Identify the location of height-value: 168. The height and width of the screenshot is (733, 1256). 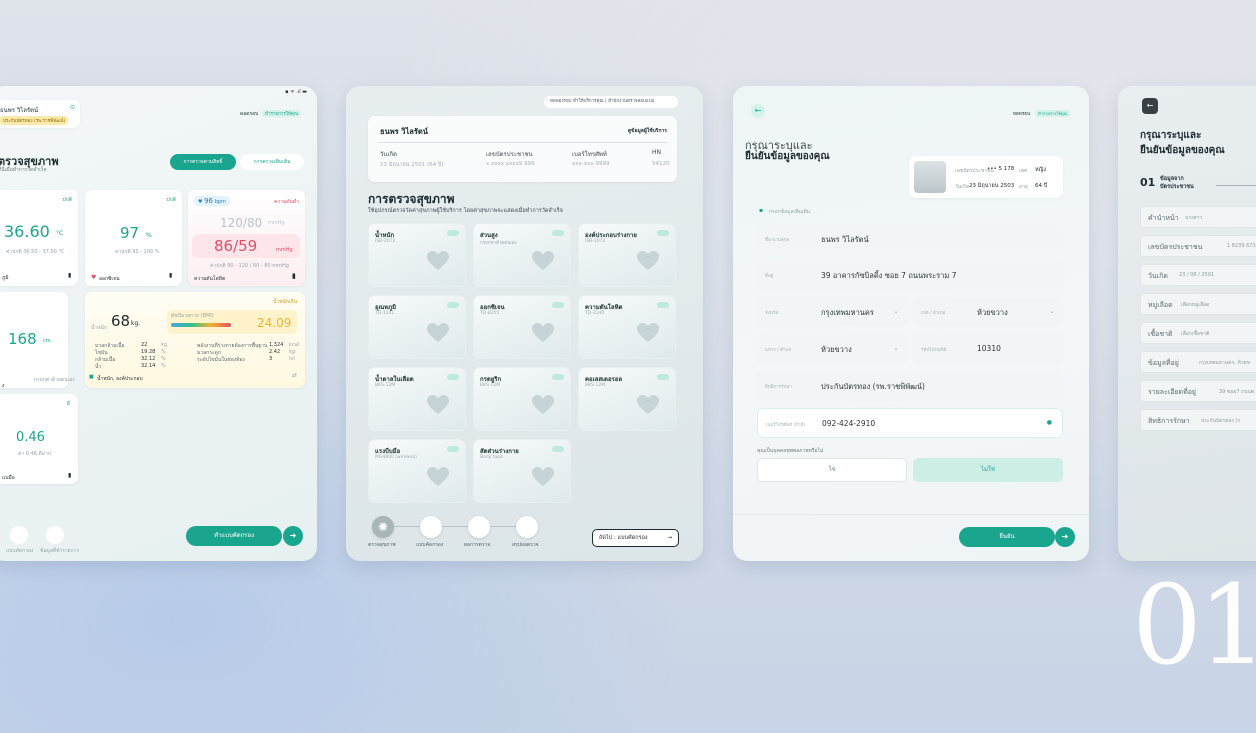
(22, 339).